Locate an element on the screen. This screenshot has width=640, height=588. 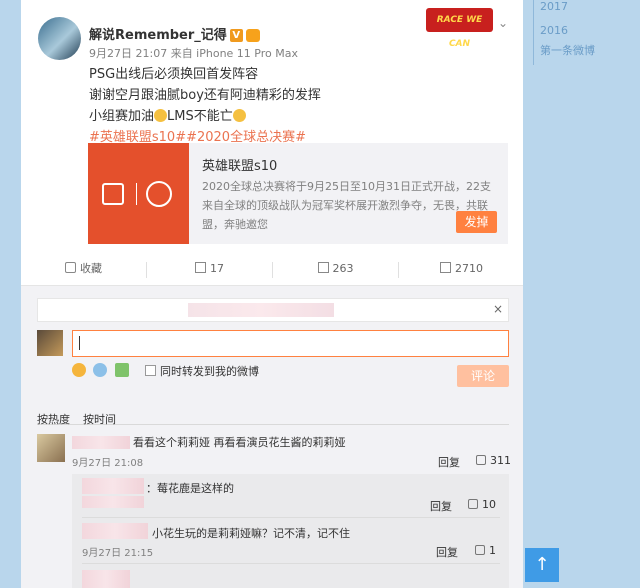
post-line: 小组赛加油 LMS不能亡 is located at coordinates (299, 116).